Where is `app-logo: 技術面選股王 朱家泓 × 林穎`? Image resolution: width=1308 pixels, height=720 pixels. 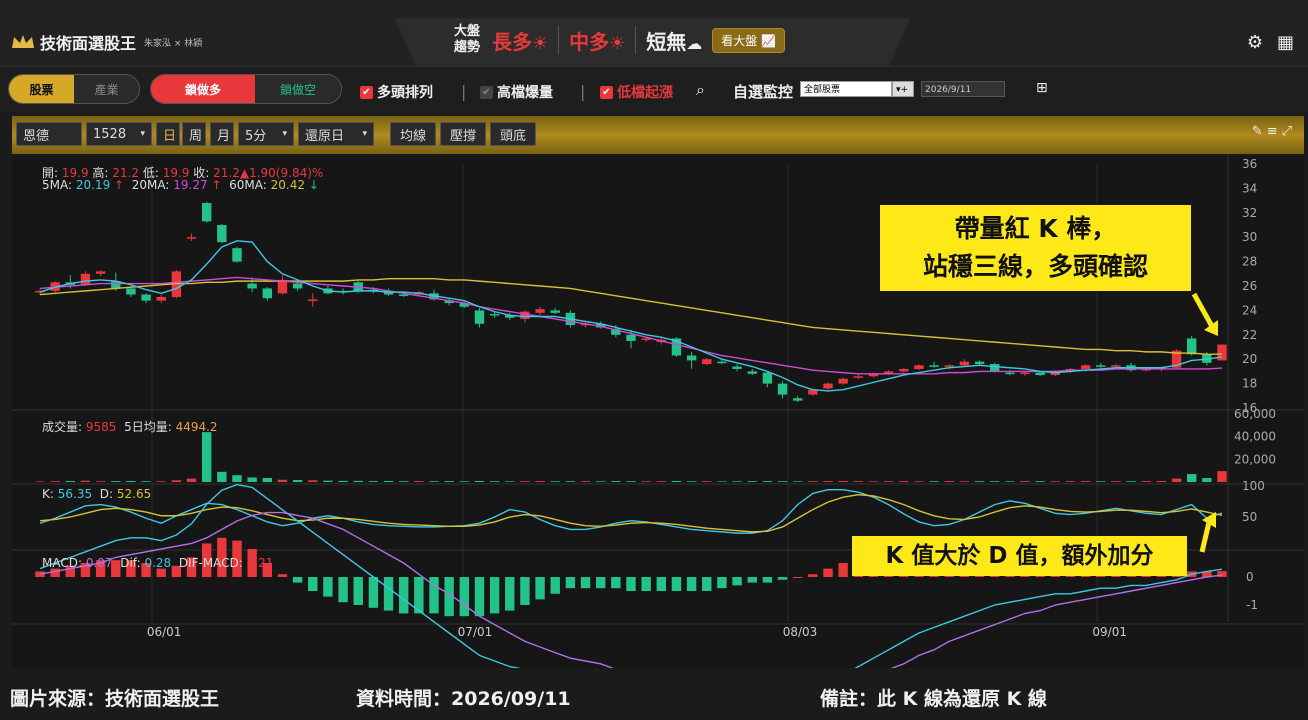 app-logo: 技術面選股王 朱家泓 × 林穎 is located at coordinates (106, 42).